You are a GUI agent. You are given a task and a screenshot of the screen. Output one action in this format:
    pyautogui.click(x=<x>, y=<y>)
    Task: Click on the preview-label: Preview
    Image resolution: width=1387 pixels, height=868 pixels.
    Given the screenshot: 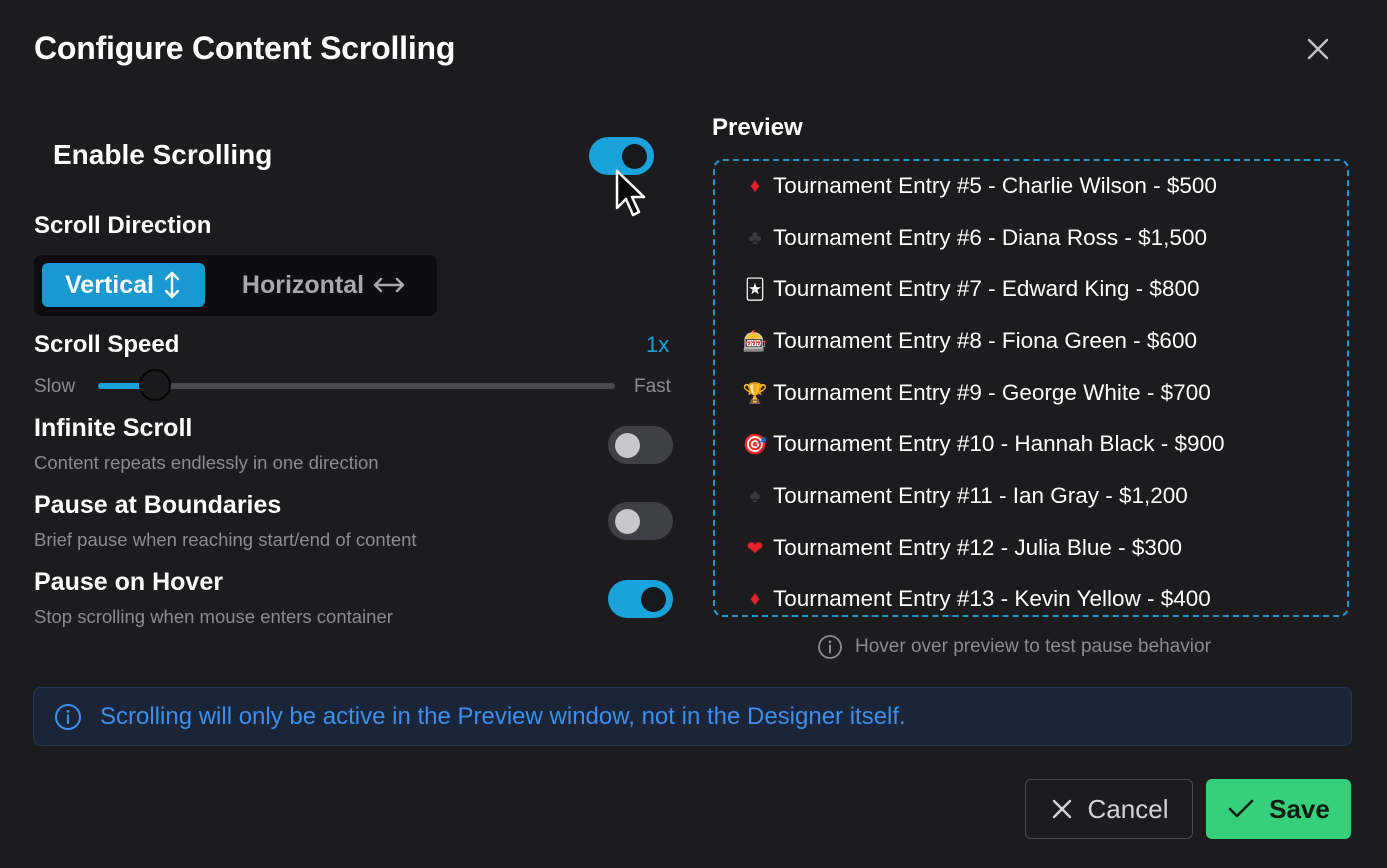 What is the action you would take?
    pyautogui.click(x=757, y=127)
    